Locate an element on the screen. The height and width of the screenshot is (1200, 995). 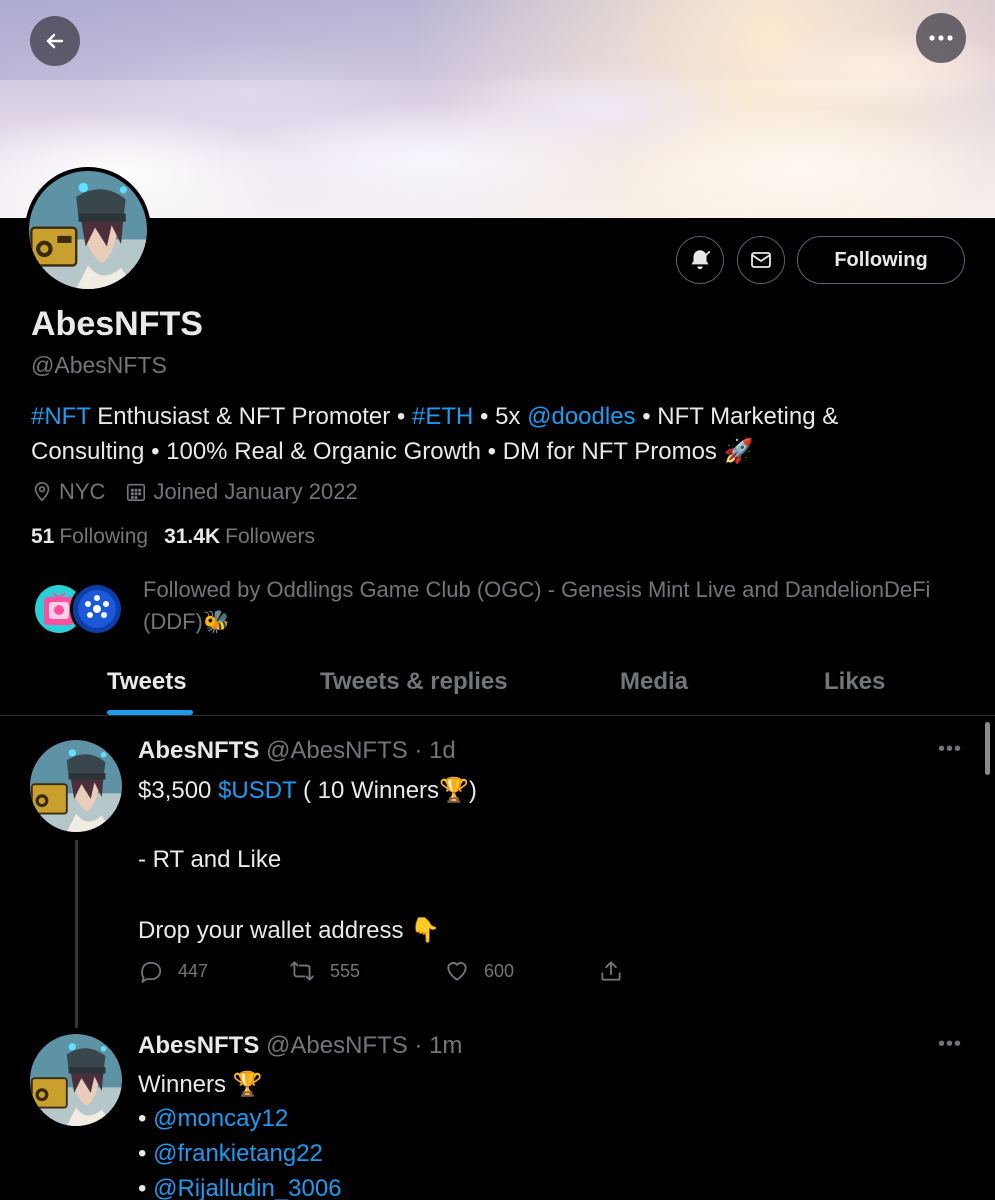
tweet-text-line: Winners 🏆 is located at coordinates (200, 1084).